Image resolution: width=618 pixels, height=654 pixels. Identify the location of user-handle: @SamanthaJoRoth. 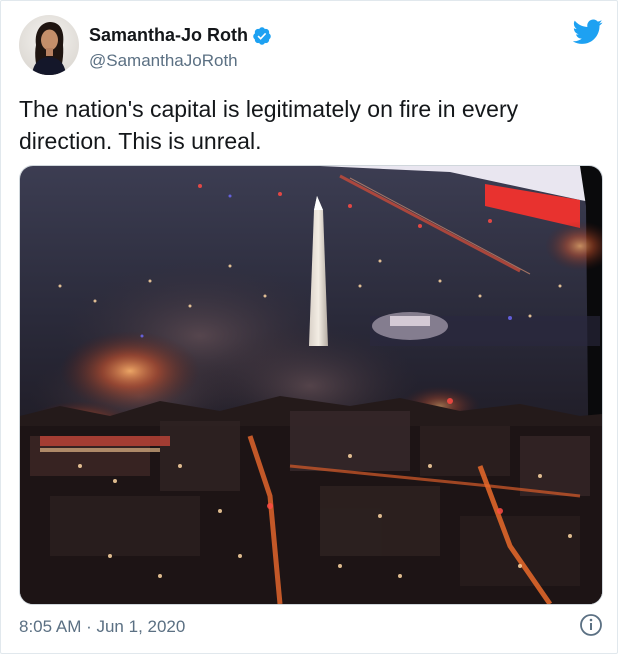
(163, 61).